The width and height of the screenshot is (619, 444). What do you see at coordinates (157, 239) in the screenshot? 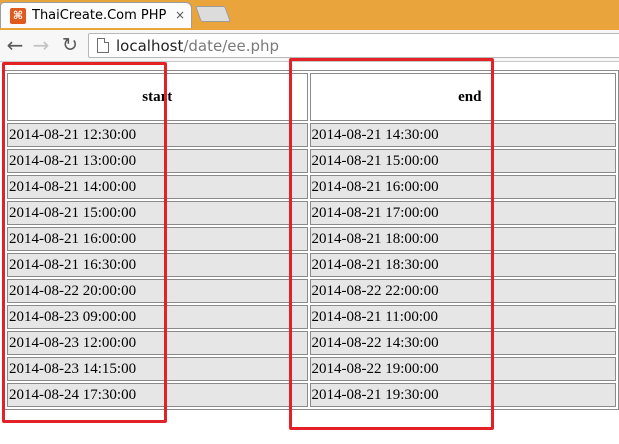
I see `start-cell: 2014-08-21 16:00:00` at bounding box center [157, 239].